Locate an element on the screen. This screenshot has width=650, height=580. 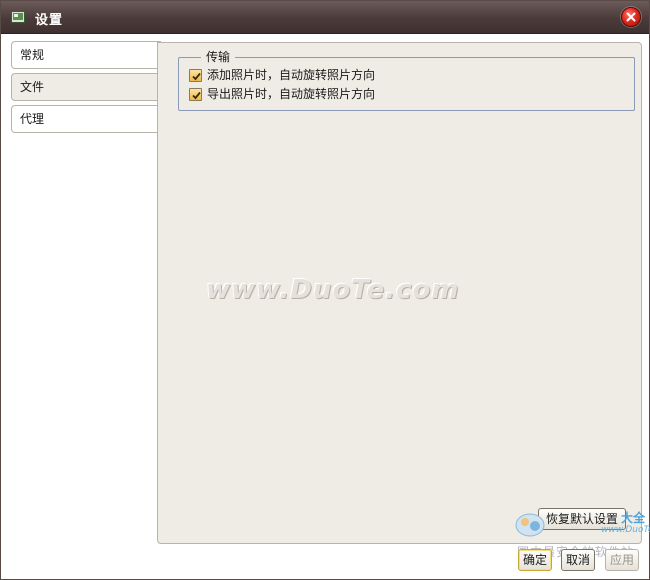
close-icon is located at coordinates (631, 17).